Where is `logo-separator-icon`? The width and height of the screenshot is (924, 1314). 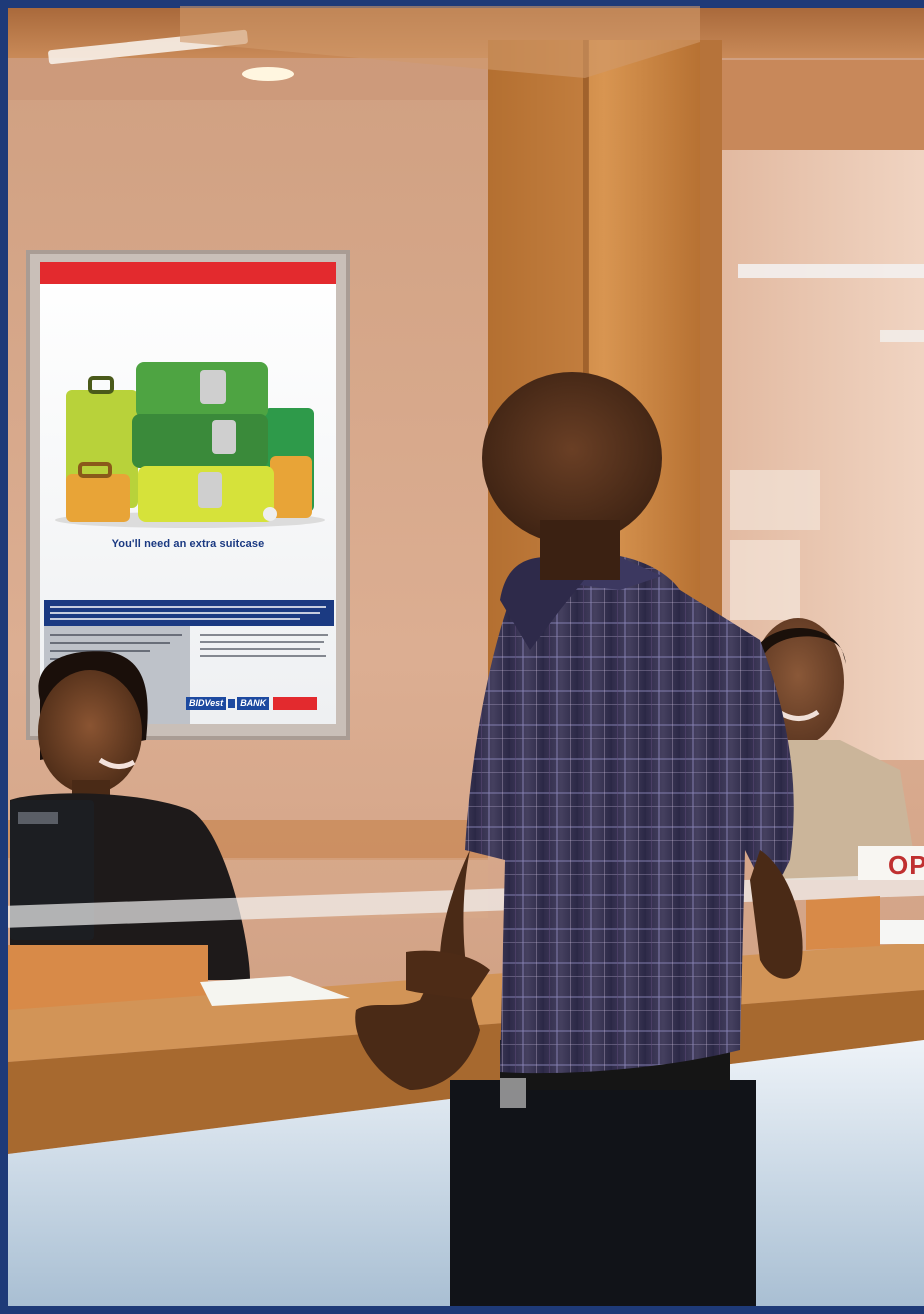 logo-separator-icon is located at coordinates (232, 703).